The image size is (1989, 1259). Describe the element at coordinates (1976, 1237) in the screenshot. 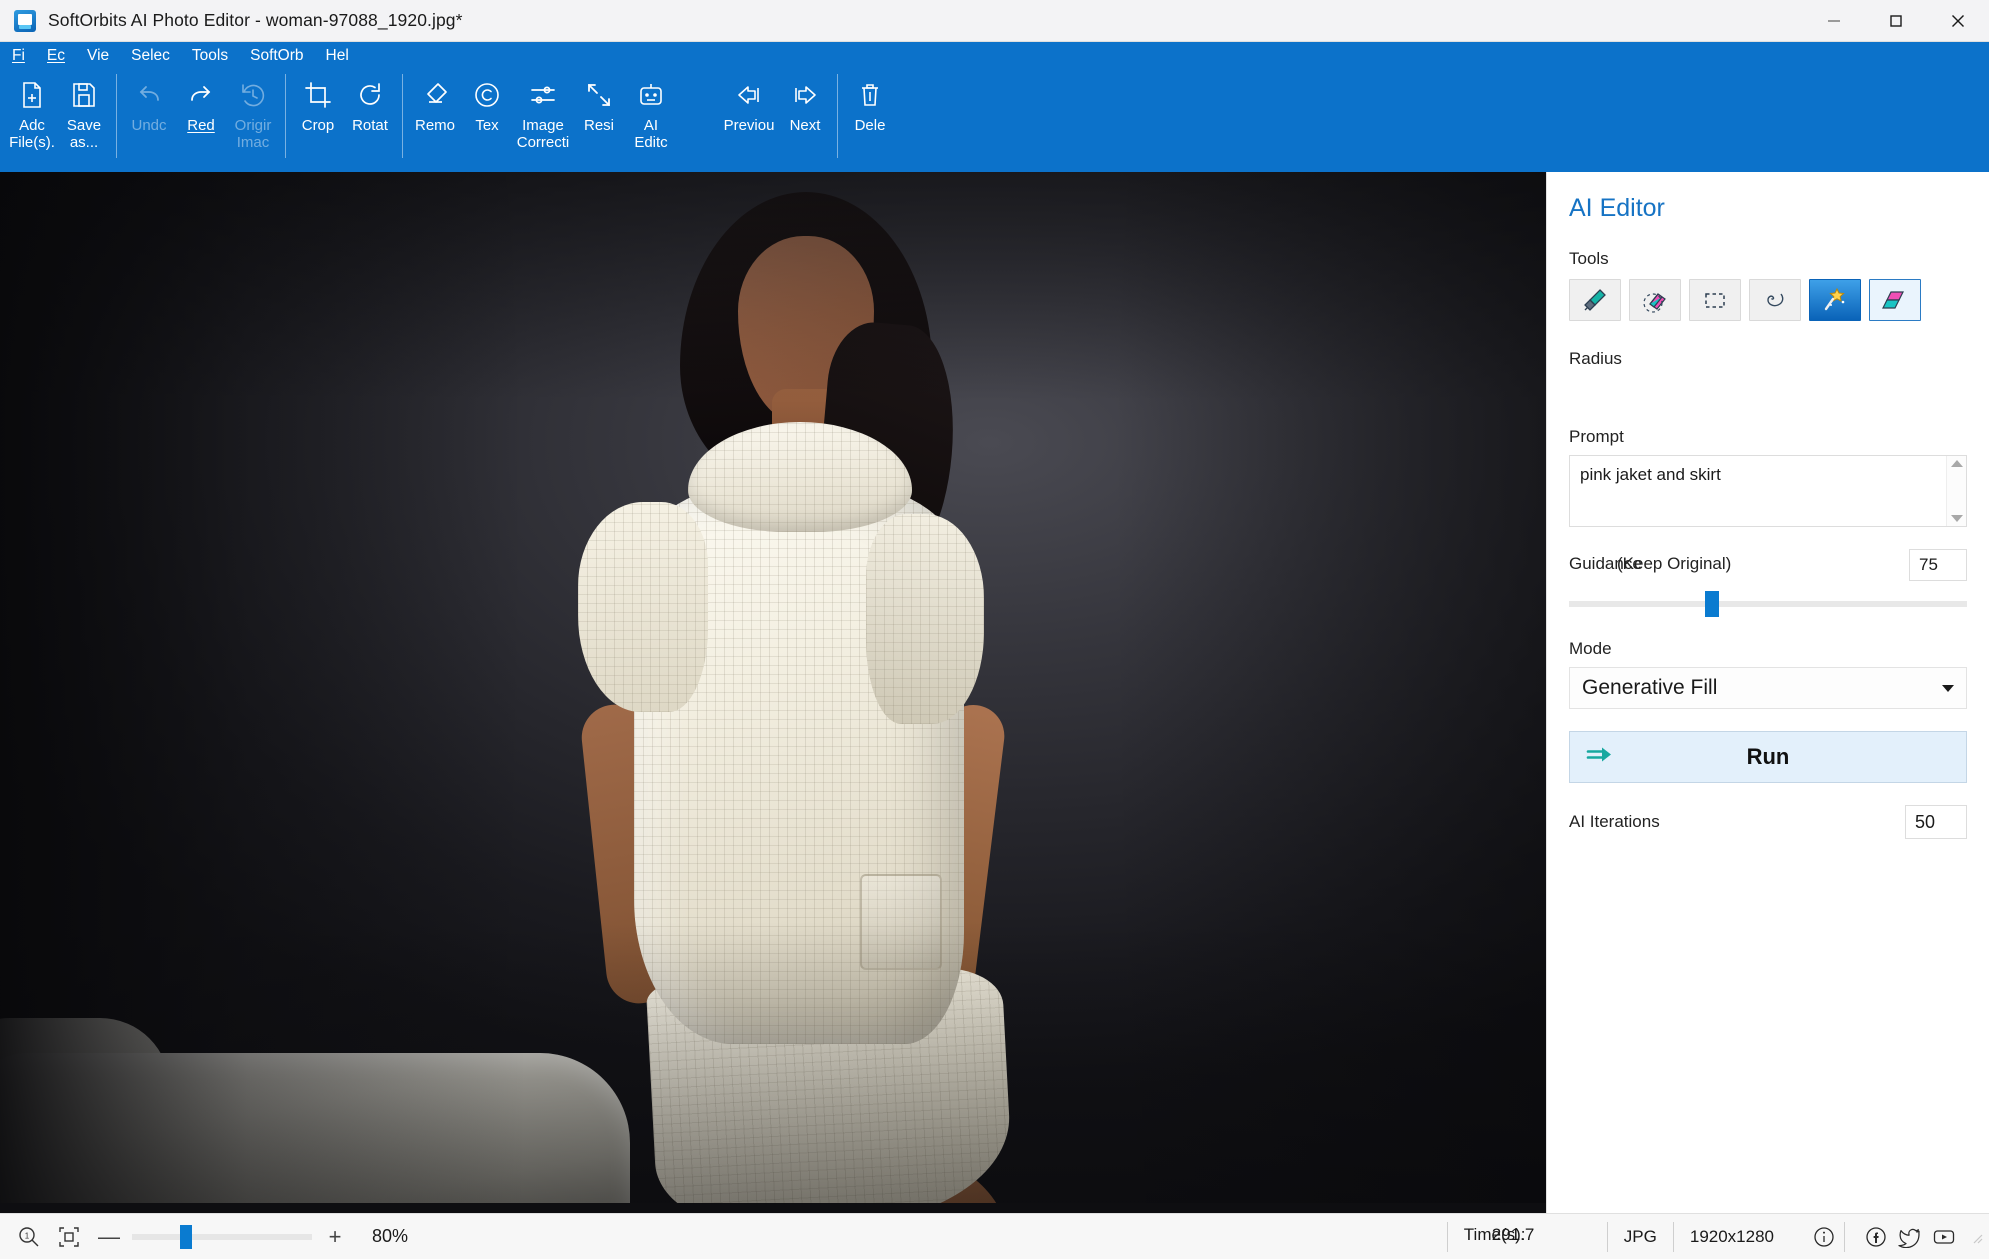

I see `resize-grip` at that location.